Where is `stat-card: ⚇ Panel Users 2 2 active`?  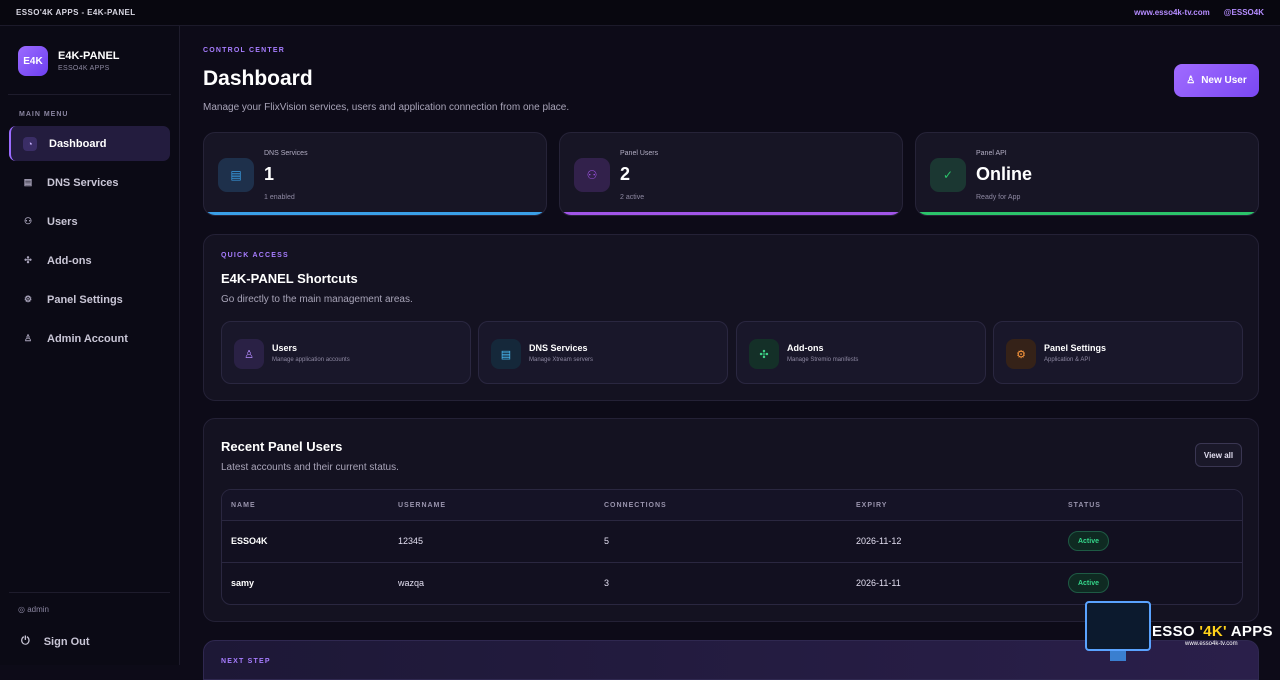 stat-card: ⚇ Panel Users 2 2 active is located at coordinates (731, 174).